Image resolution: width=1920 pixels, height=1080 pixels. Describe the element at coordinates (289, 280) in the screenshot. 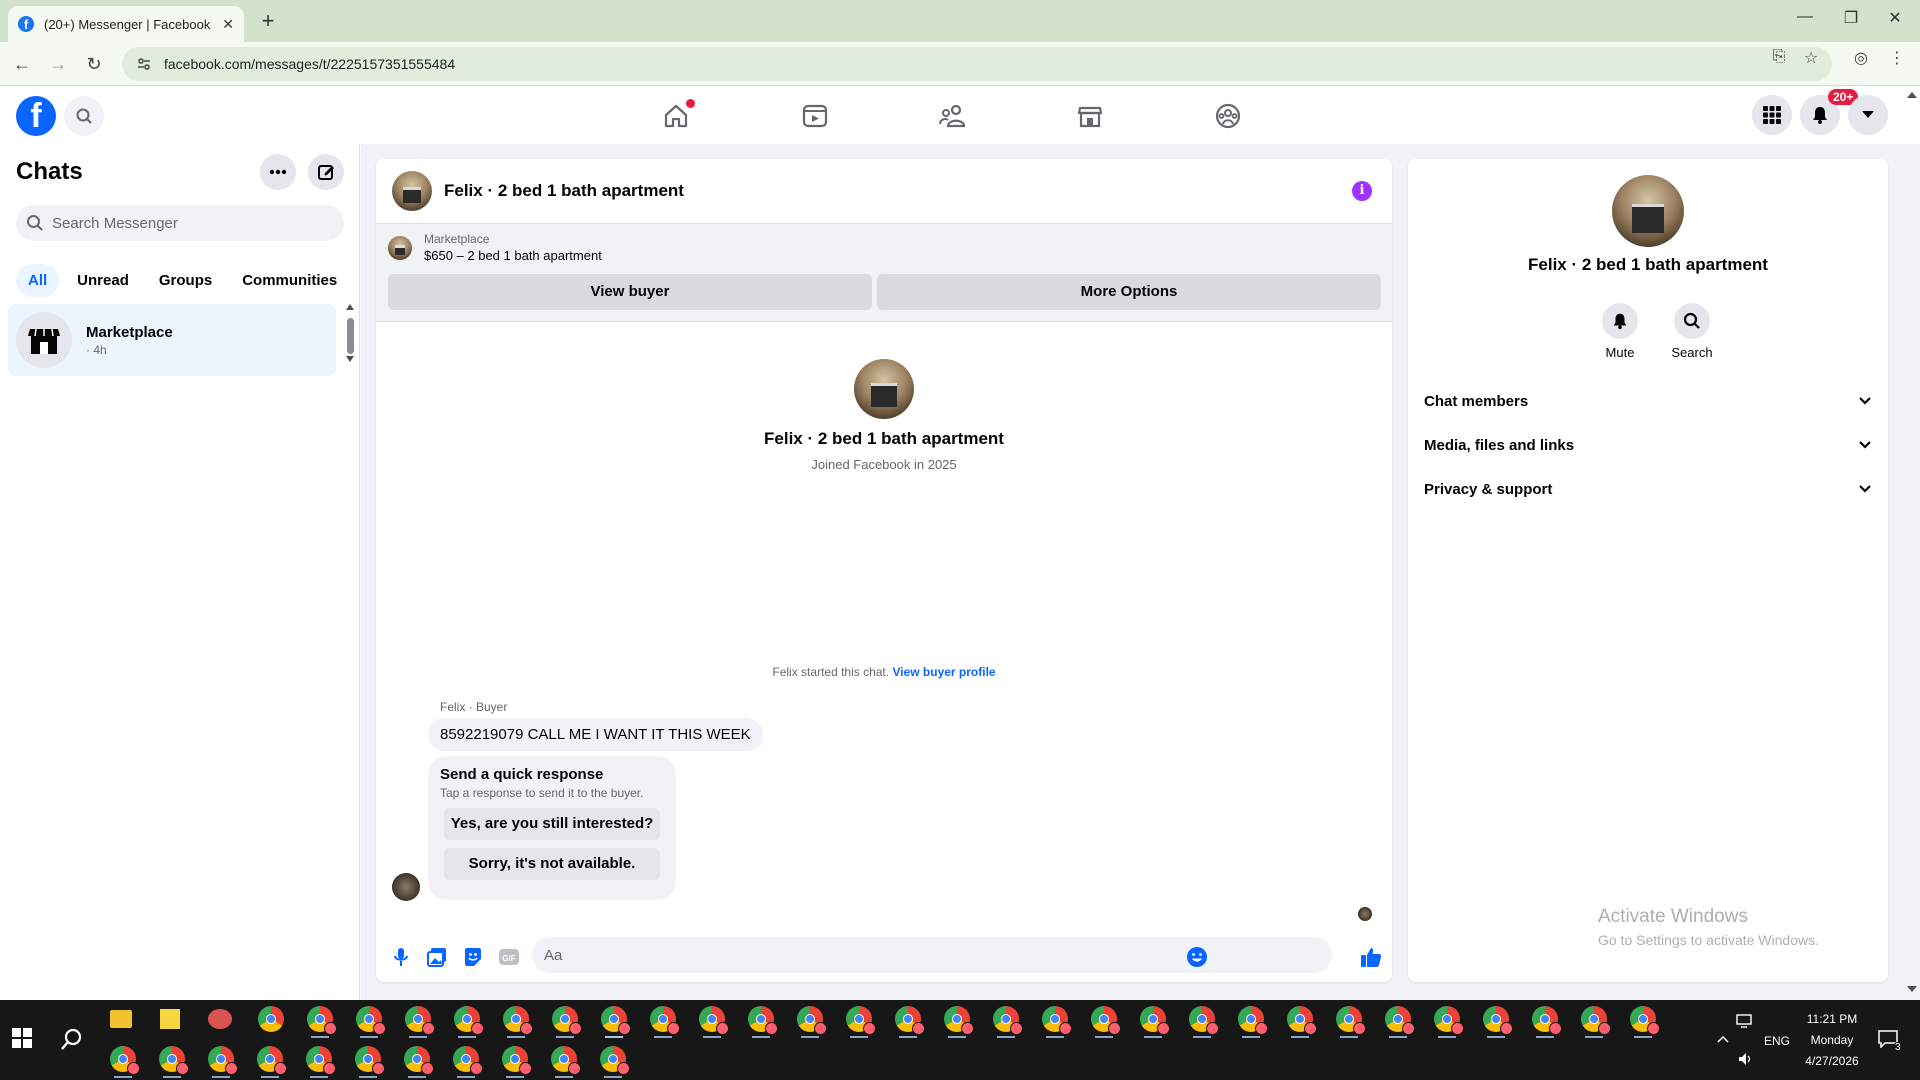

I see `filter-communities: Communities` at that location.